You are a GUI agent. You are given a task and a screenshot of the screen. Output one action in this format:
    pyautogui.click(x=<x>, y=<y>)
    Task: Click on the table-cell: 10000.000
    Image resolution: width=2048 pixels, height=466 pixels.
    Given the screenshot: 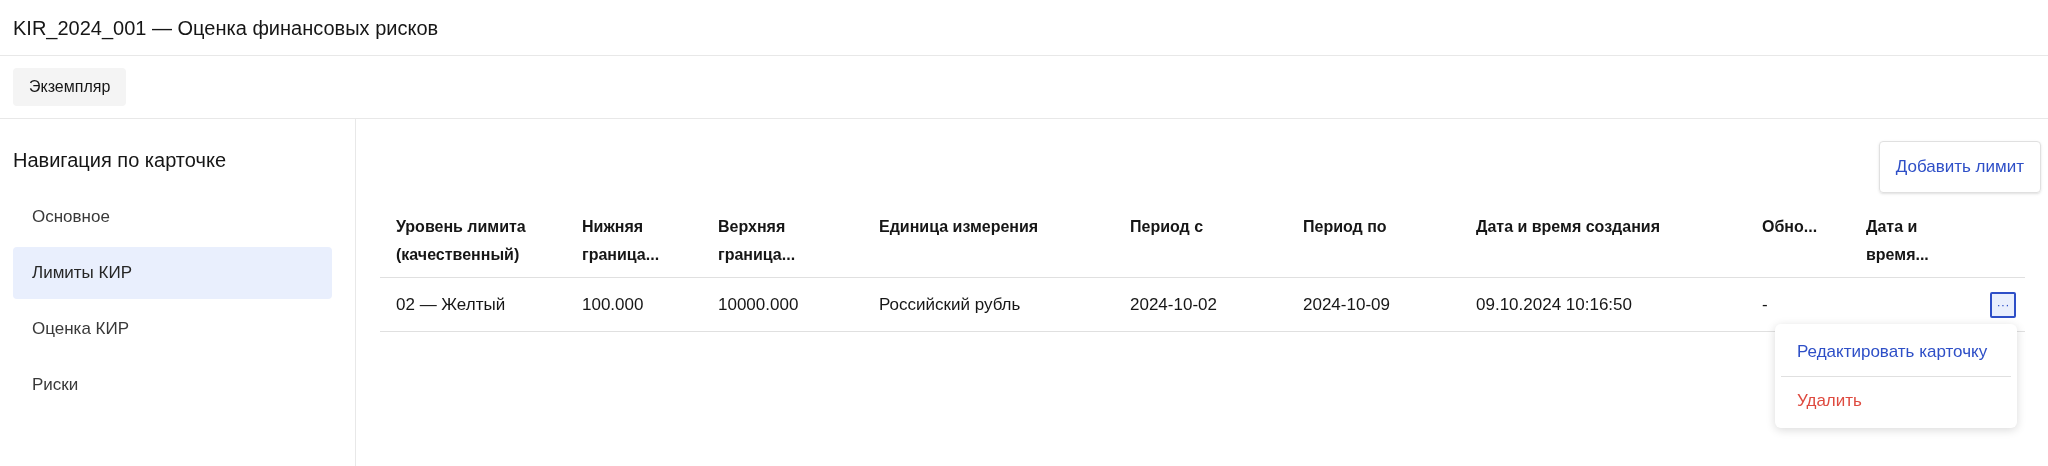 What is the action you would take?
    pyautogui.click(x=758, y=304)
    